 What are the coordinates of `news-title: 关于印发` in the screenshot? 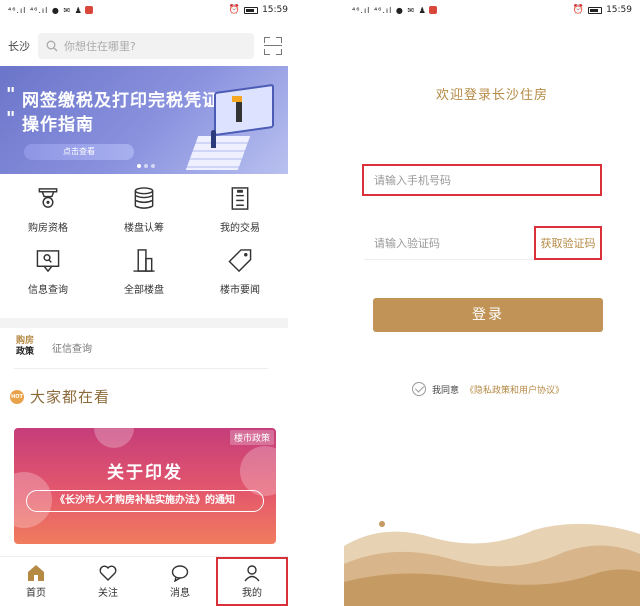 It's located at (145, 473).